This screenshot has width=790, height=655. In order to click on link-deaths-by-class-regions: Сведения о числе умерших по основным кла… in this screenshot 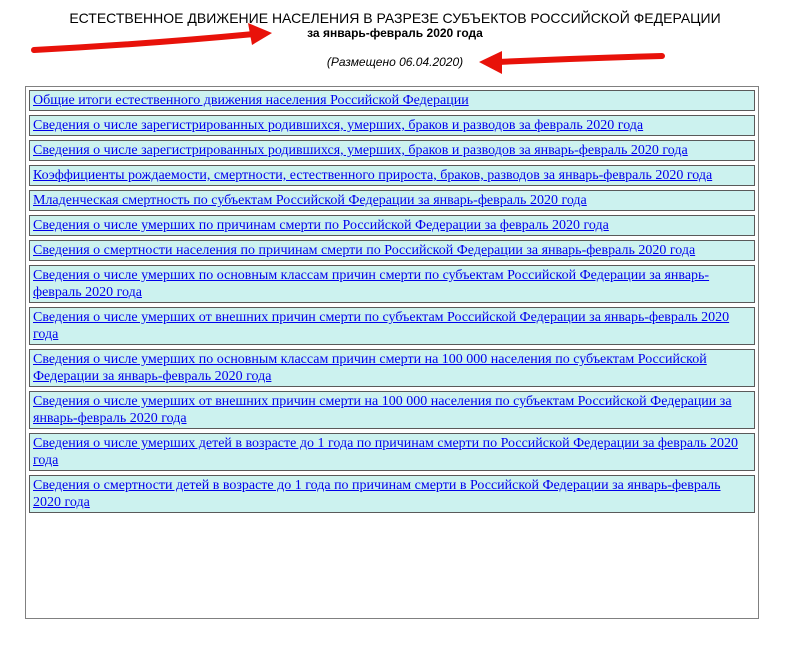, I will do `click(371, 284)`.